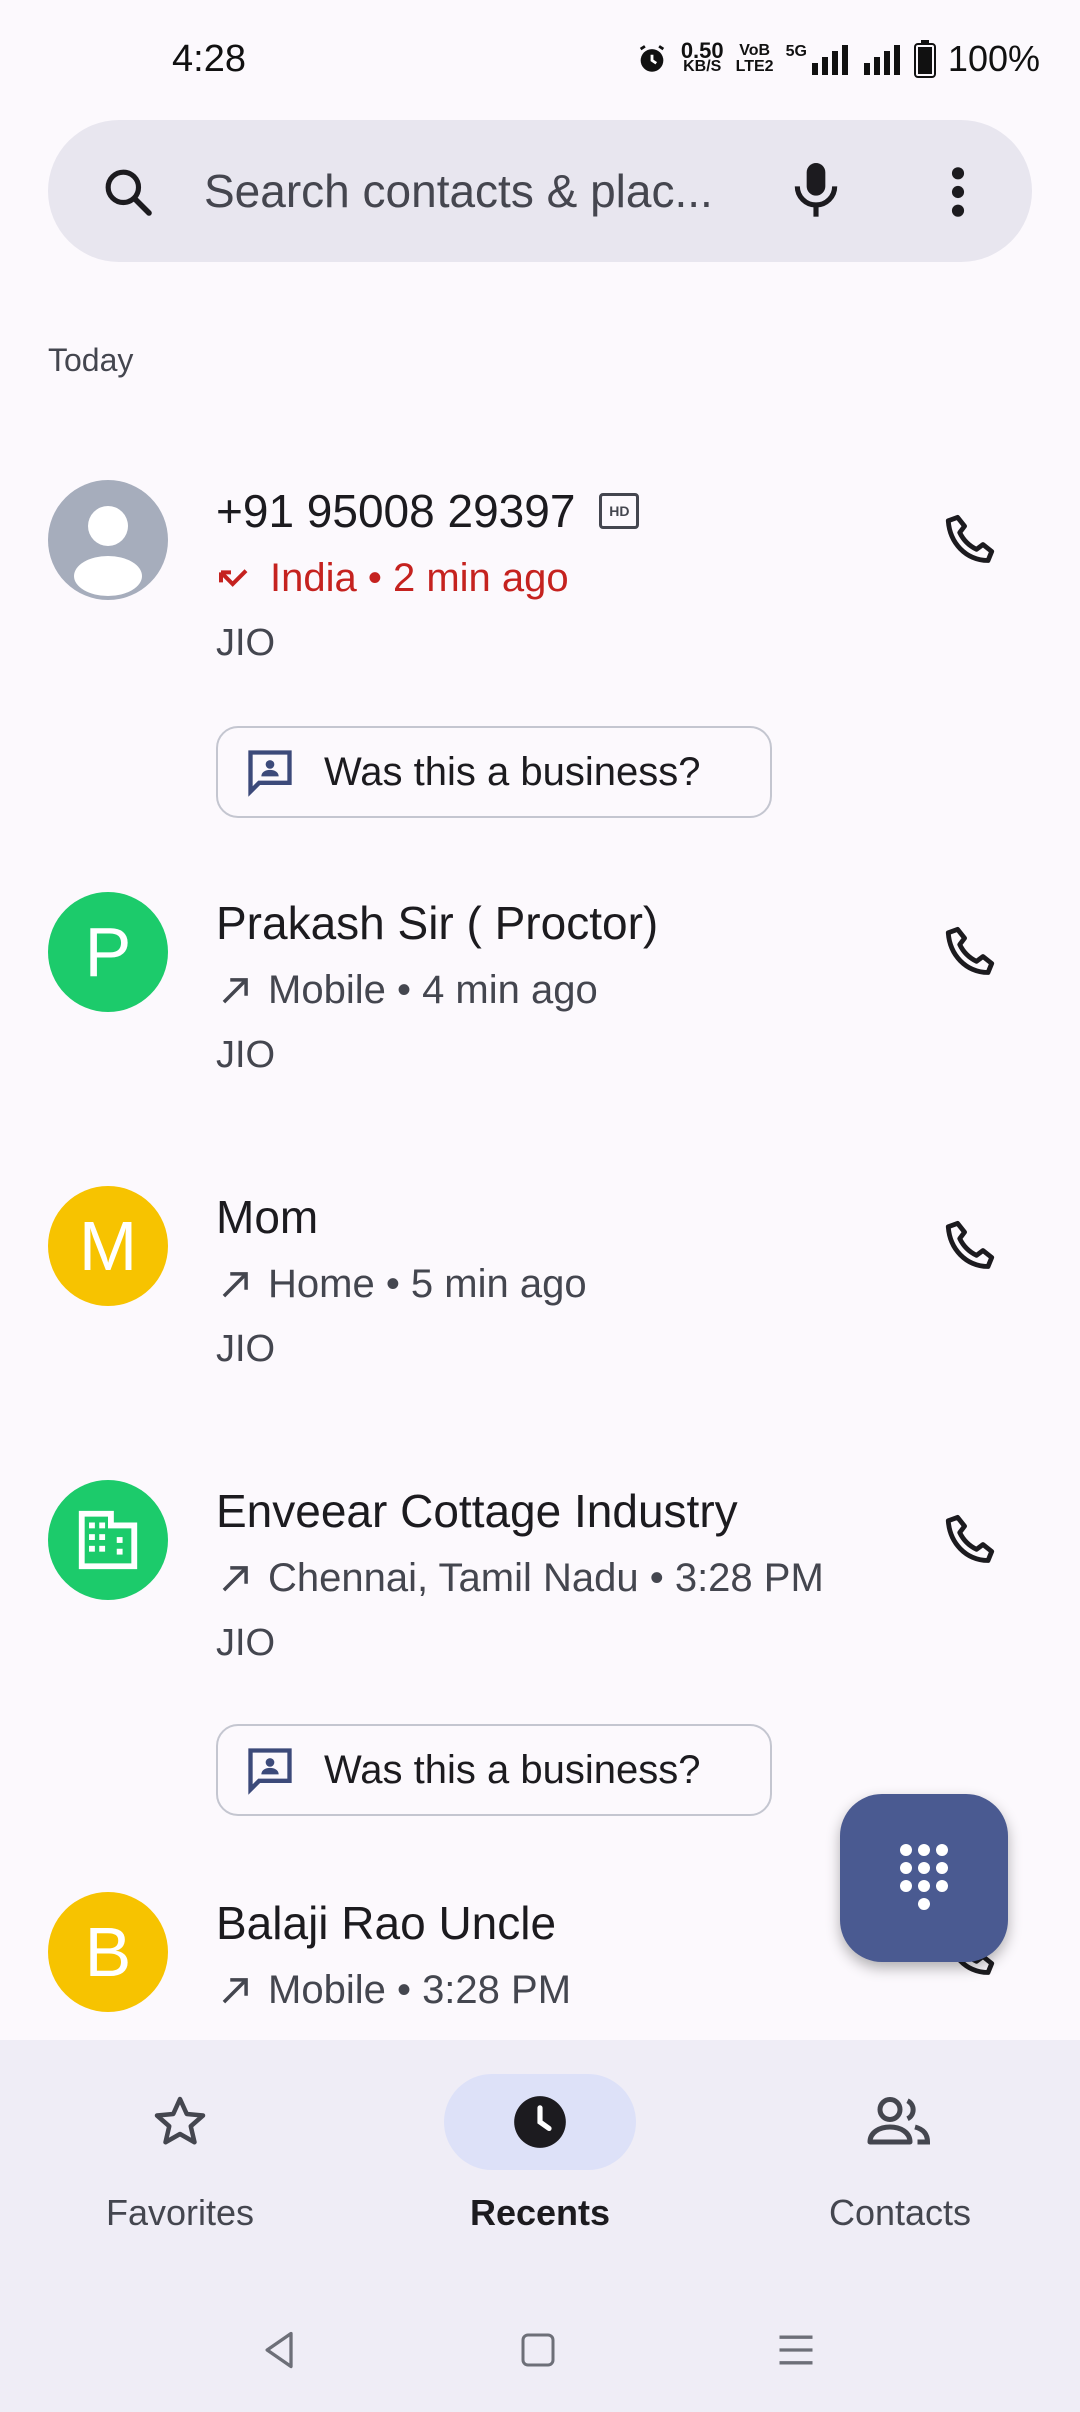 The image size is (1080, 2412). I want to click on call-detail: Chennai, Tamil Nadu • 3:28 PM, so click(520, 1578).